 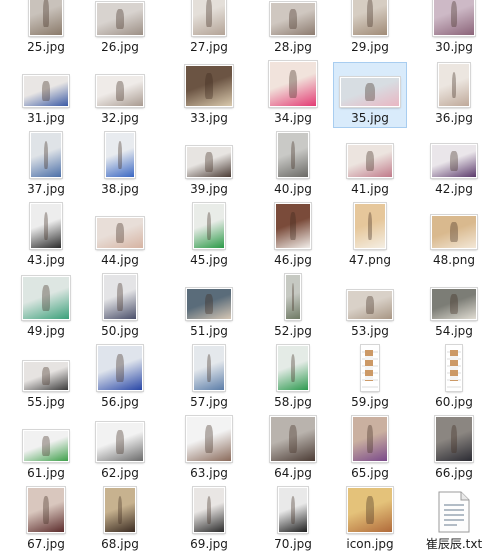 What do you see at coordinates (370, 473) in the screenshot?
I see `file-name-label: 65.jpg` at bounding box center [370, 473].